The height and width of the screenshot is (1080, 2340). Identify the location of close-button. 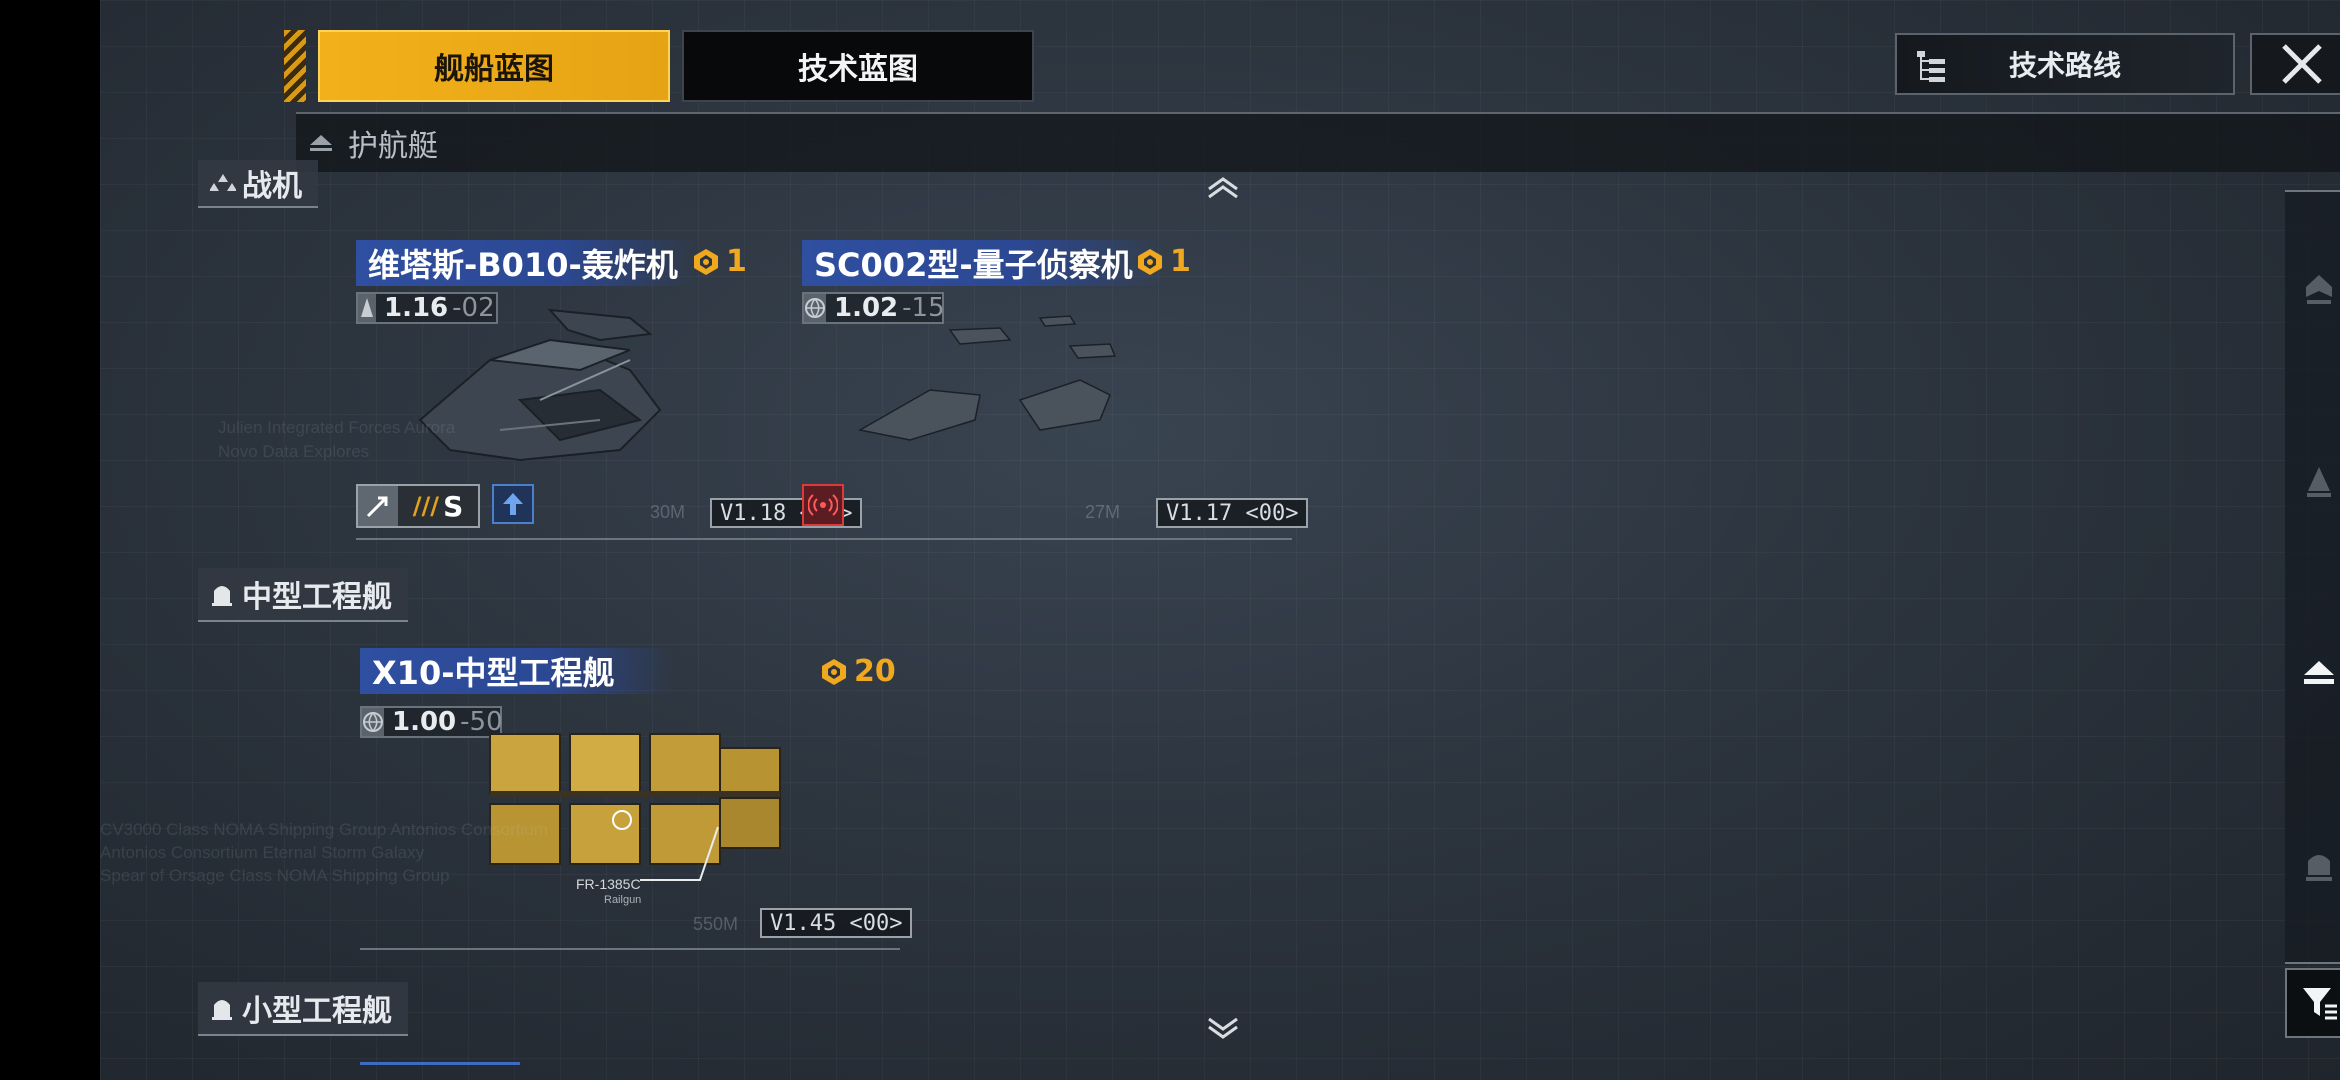
(2295, 64).